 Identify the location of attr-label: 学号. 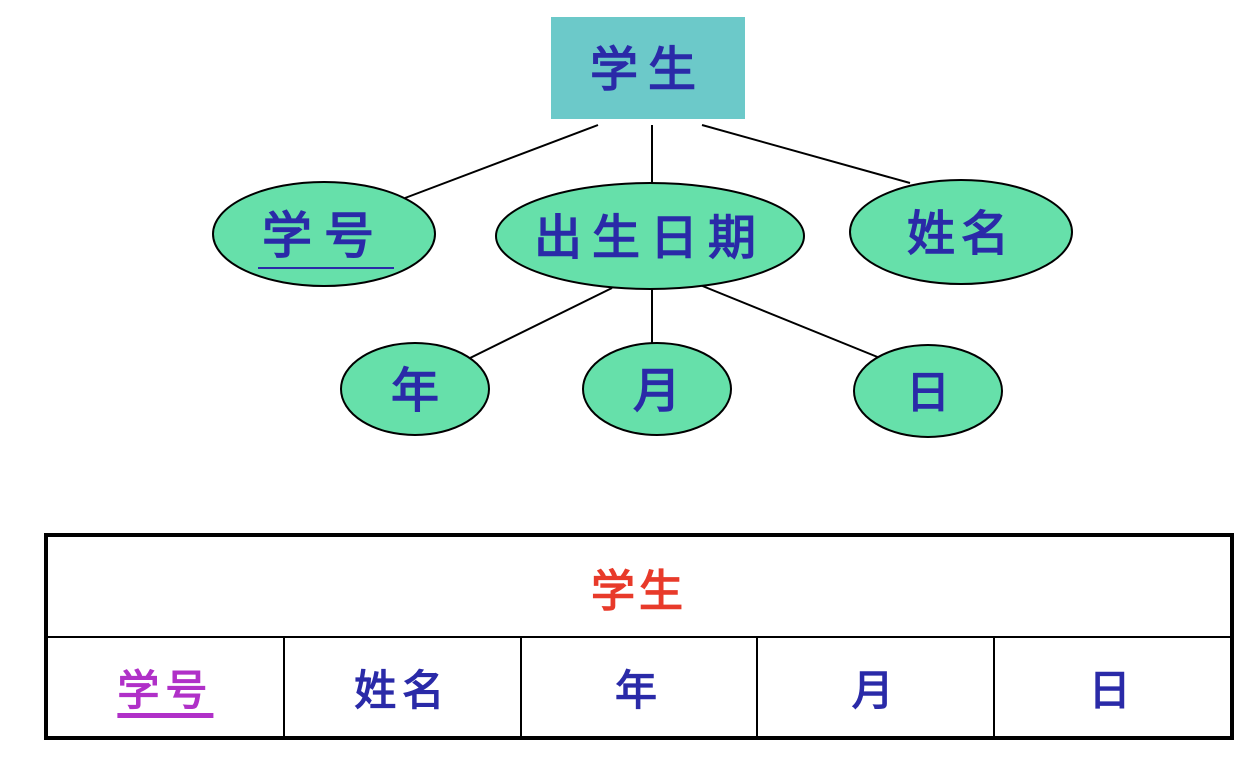
(324, 236).